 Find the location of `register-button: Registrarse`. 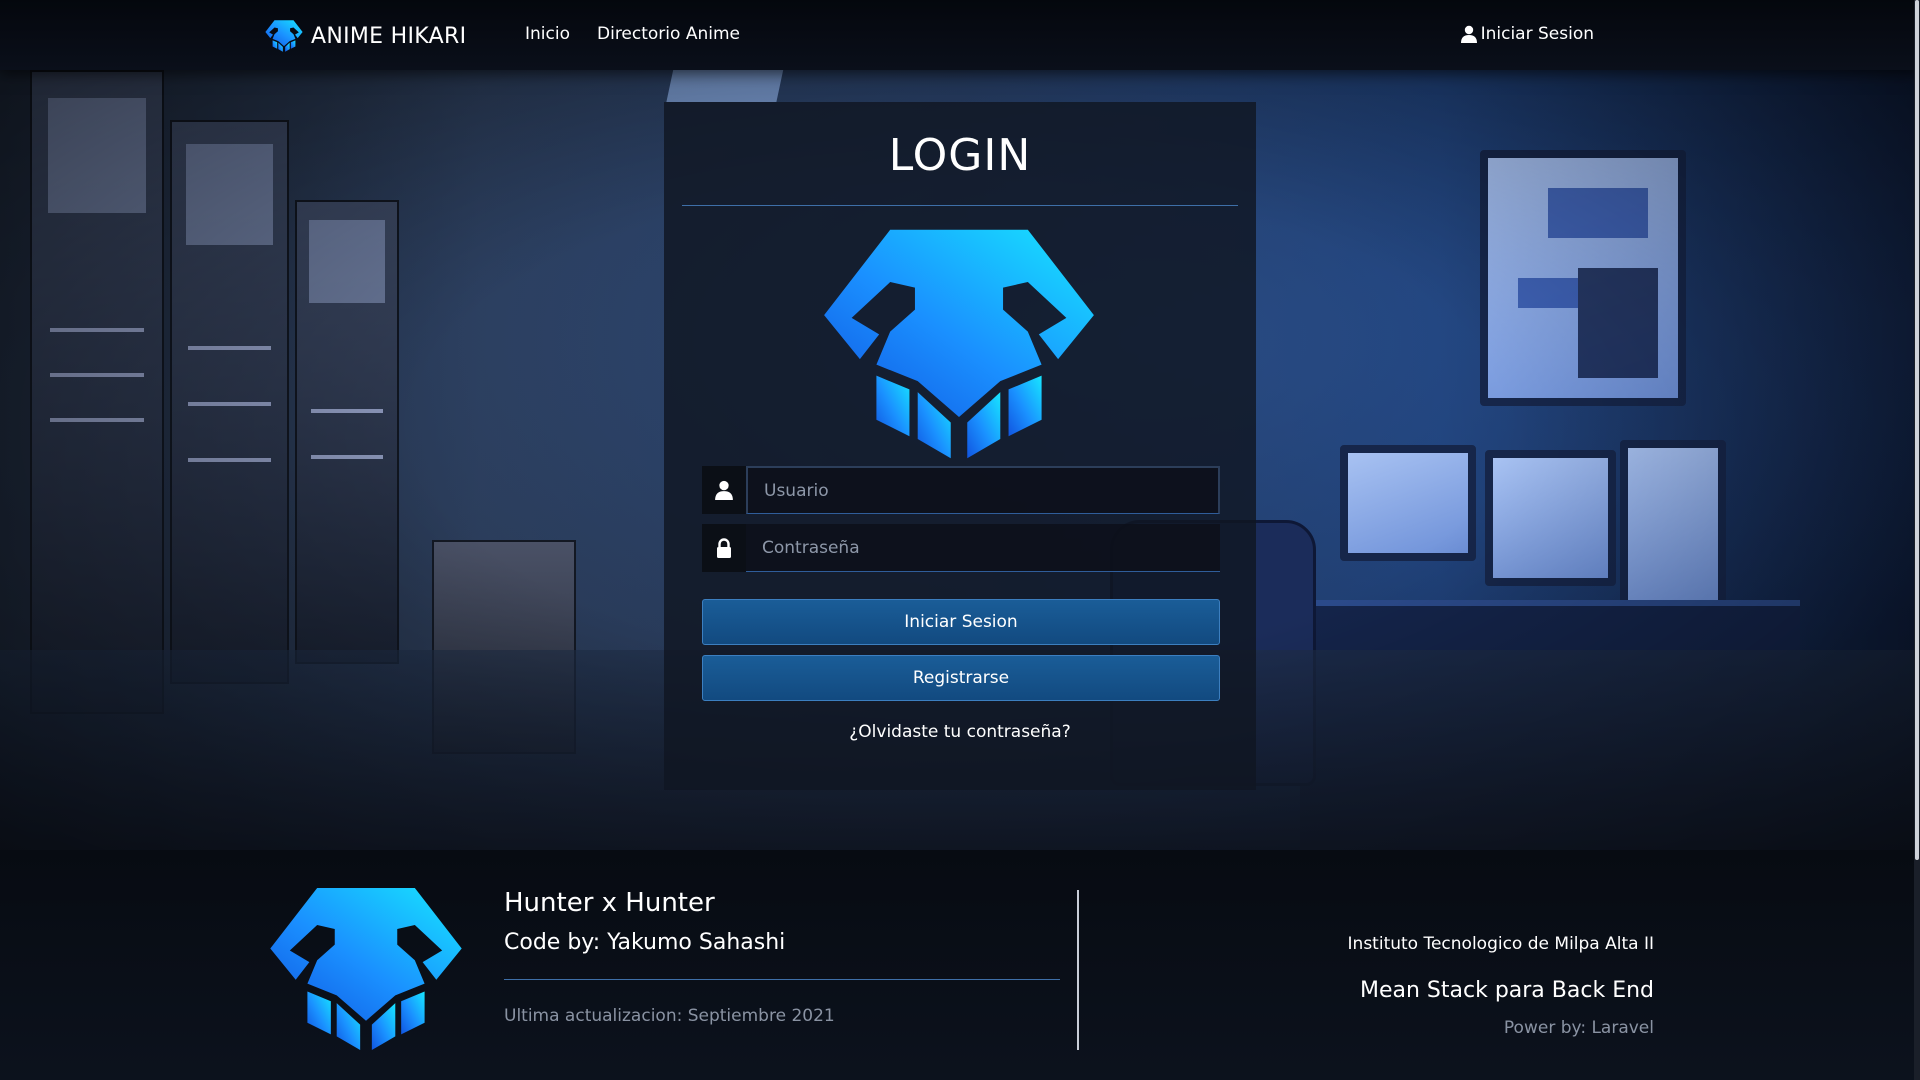

register-button: Registrarse is located at coordinates (961, 678).